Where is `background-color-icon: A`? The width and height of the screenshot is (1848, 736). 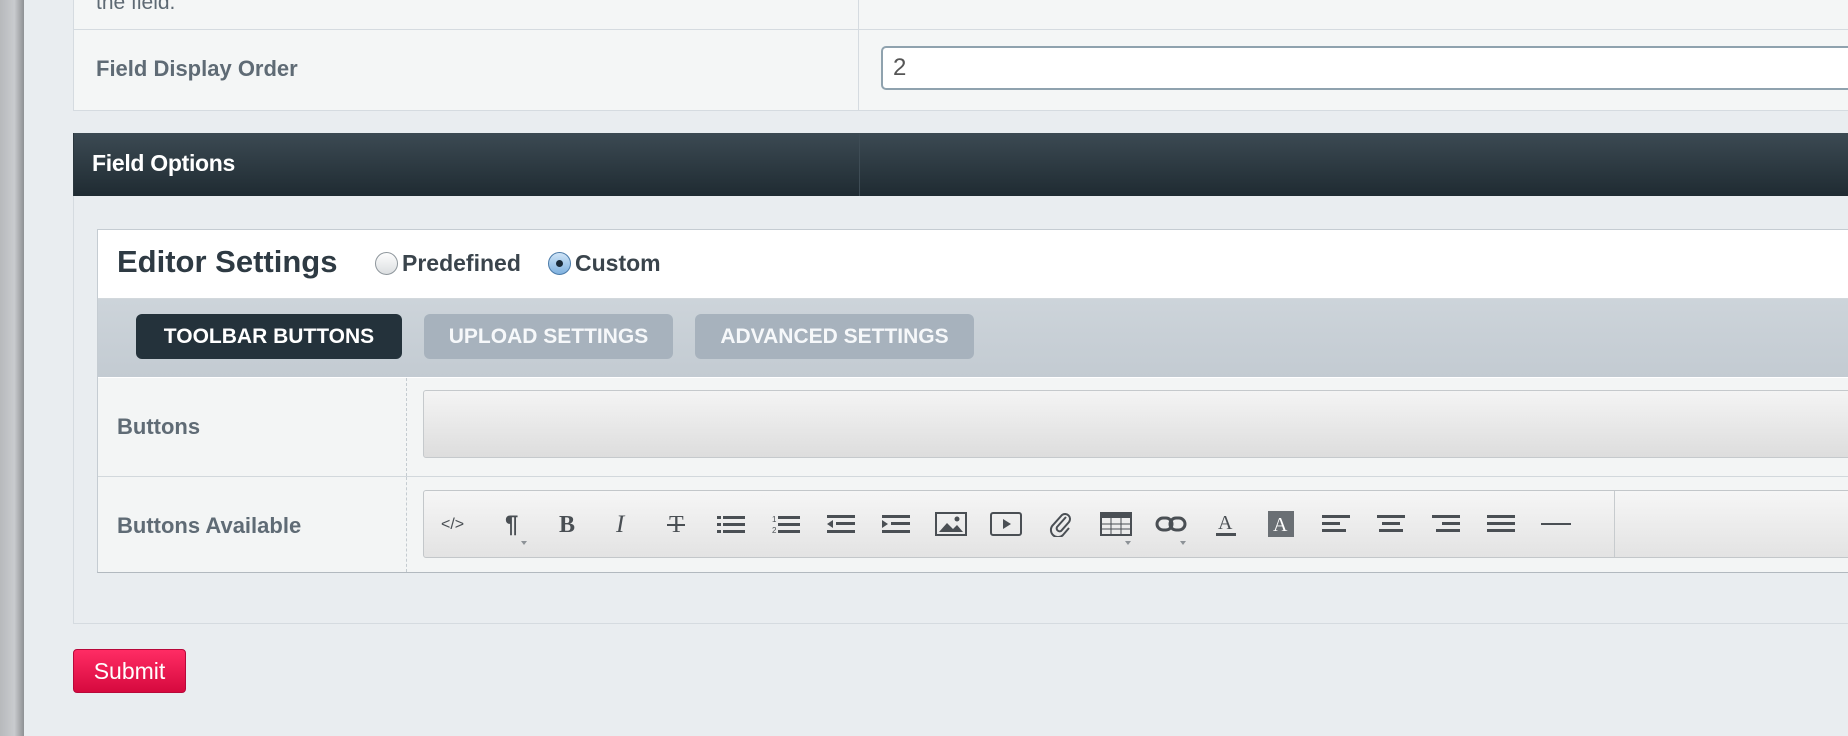 background-color-icon: A is located at coordinates (1281, 524).